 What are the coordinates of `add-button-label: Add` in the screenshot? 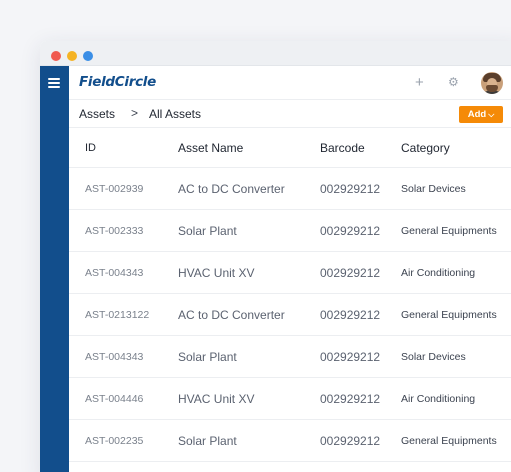 It's located at (477, 114).